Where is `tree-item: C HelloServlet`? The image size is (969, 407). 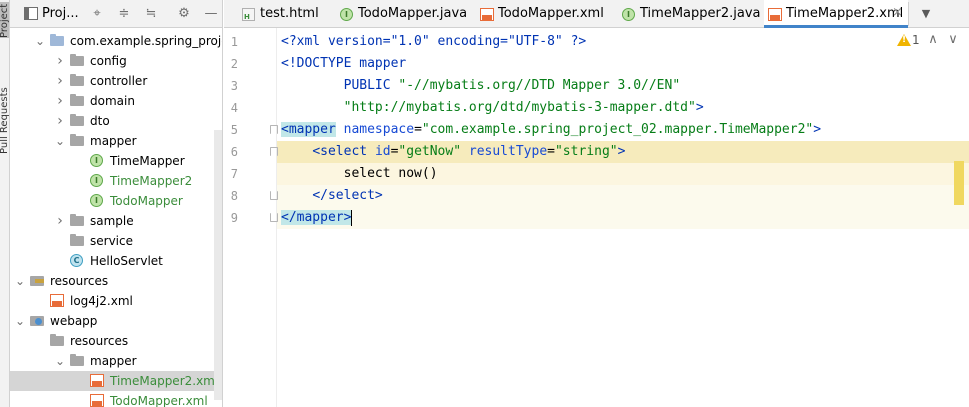 tree-item: C HelloServlet is located at coordinates (116, 261).